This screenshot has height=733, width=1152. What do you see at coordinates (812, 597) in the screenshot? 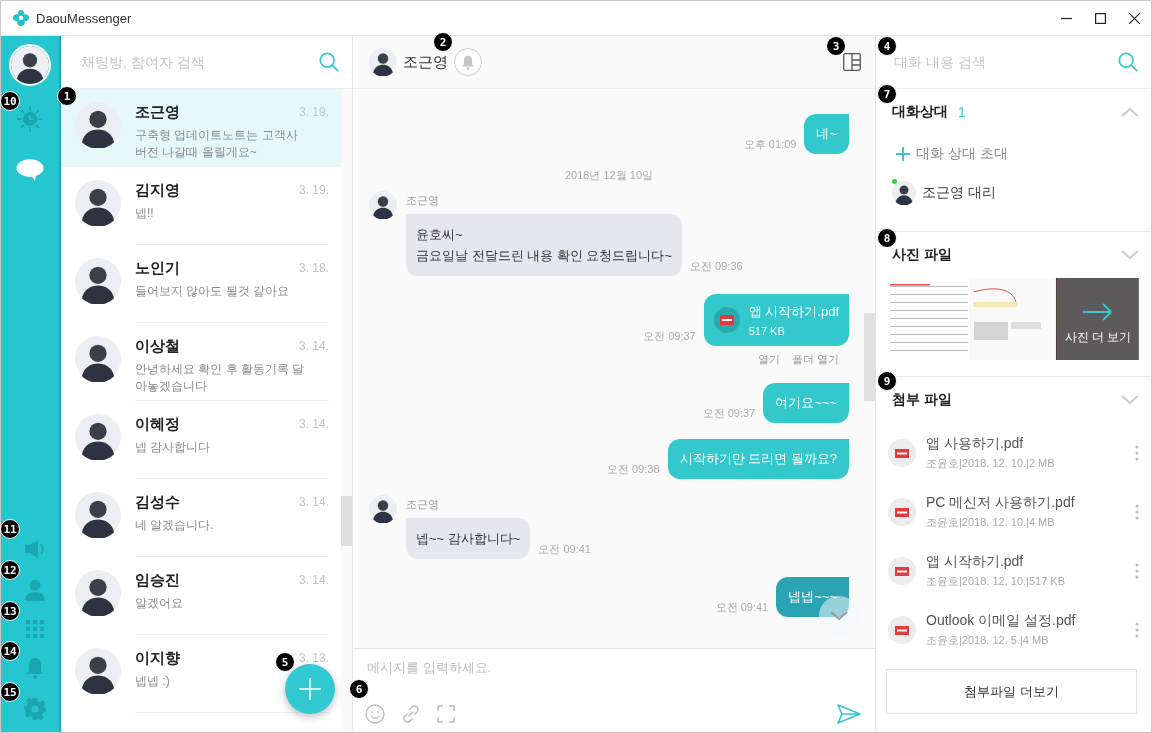
I see `sent-message: 넵넵~~~` at bounding box center [812, 597].